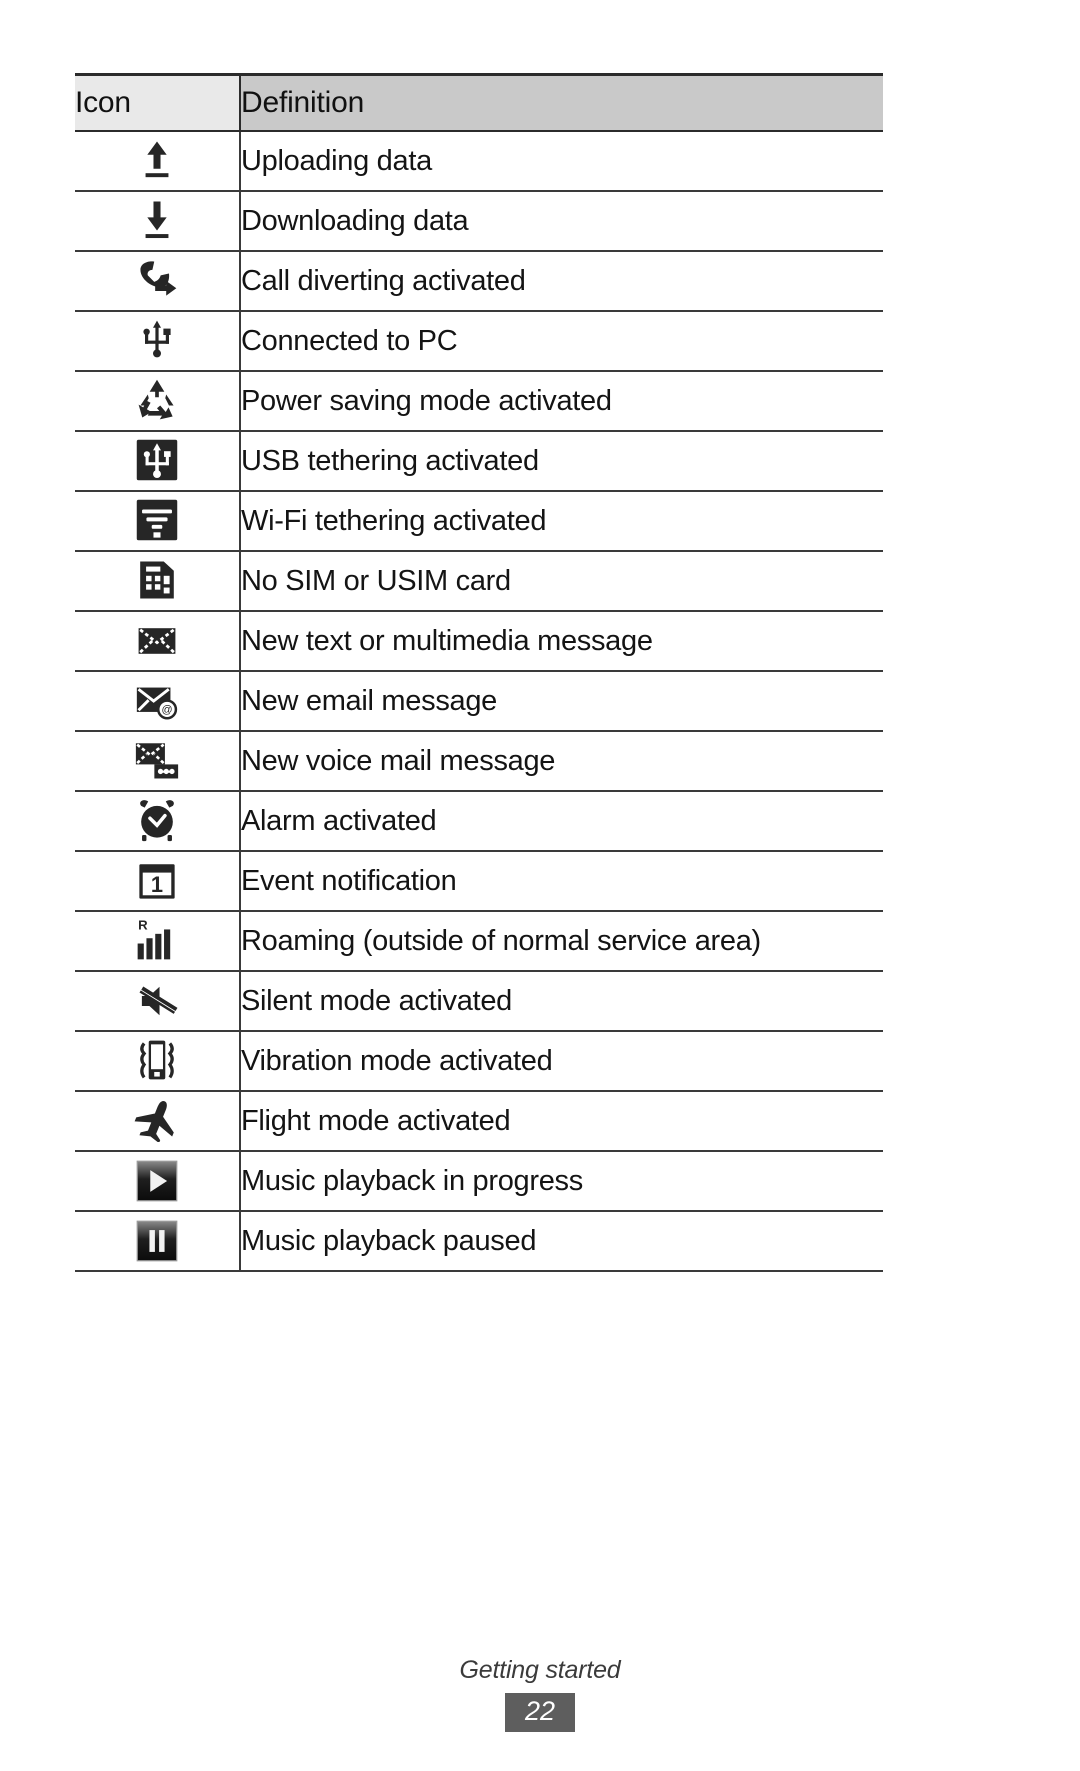  What do you see at coordinates (561, 881) in the screenshot?
I see `definition-cell: Event notification` at bounding box center [561, 881].